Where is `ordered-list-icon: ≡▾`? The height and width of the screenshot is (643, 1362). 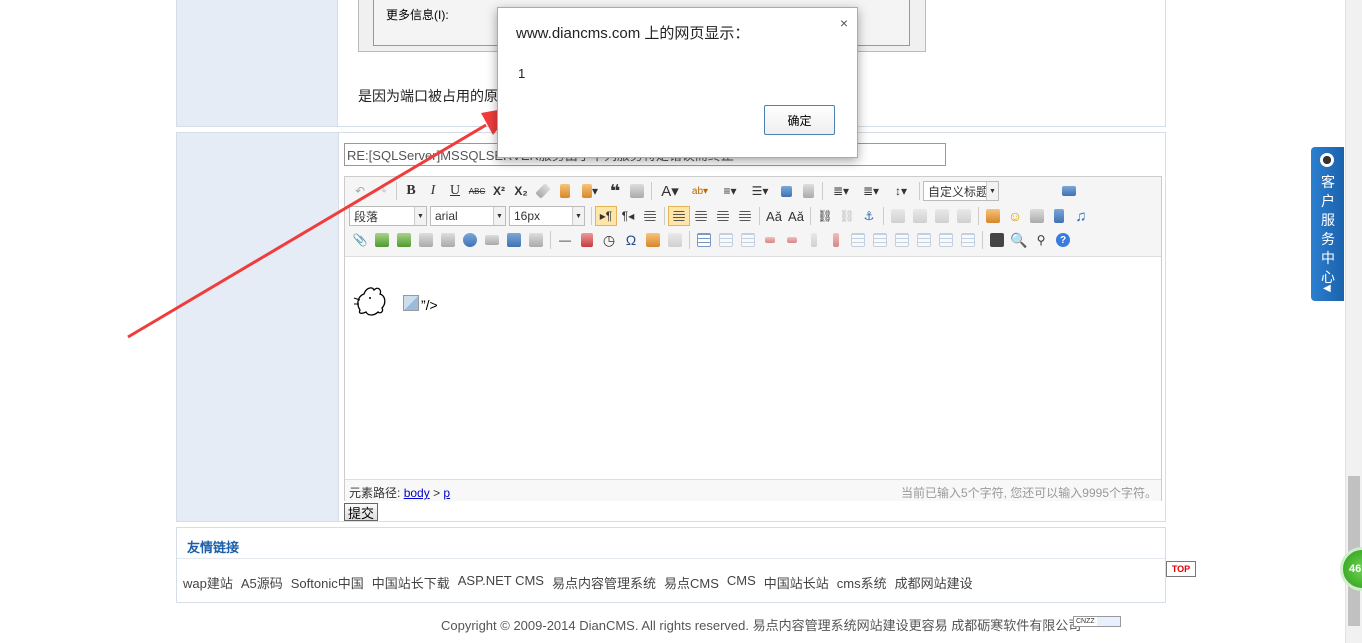
ordered-list-icon: ≡▾ is located at coordinates (730, 191).